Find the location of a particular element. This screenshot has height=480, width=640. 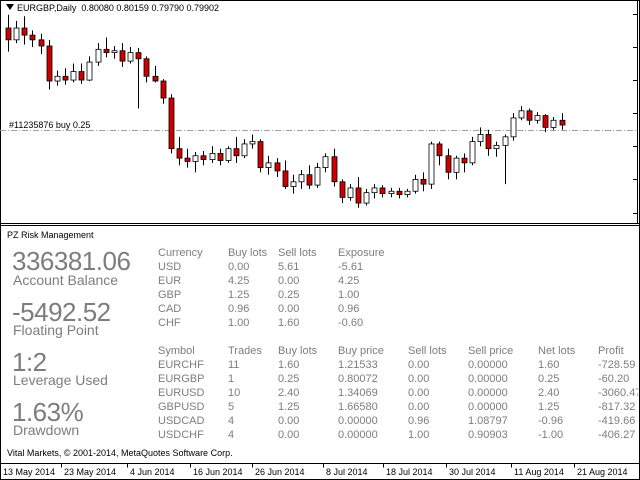

currency-table-cell: 0.96 is located at coordinates (349, 309).